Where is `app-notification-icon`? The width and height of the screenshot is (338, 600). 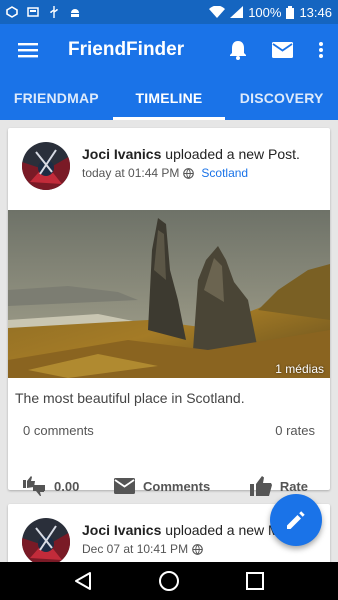
app-notification-icon is located at coordinates (12, 12).